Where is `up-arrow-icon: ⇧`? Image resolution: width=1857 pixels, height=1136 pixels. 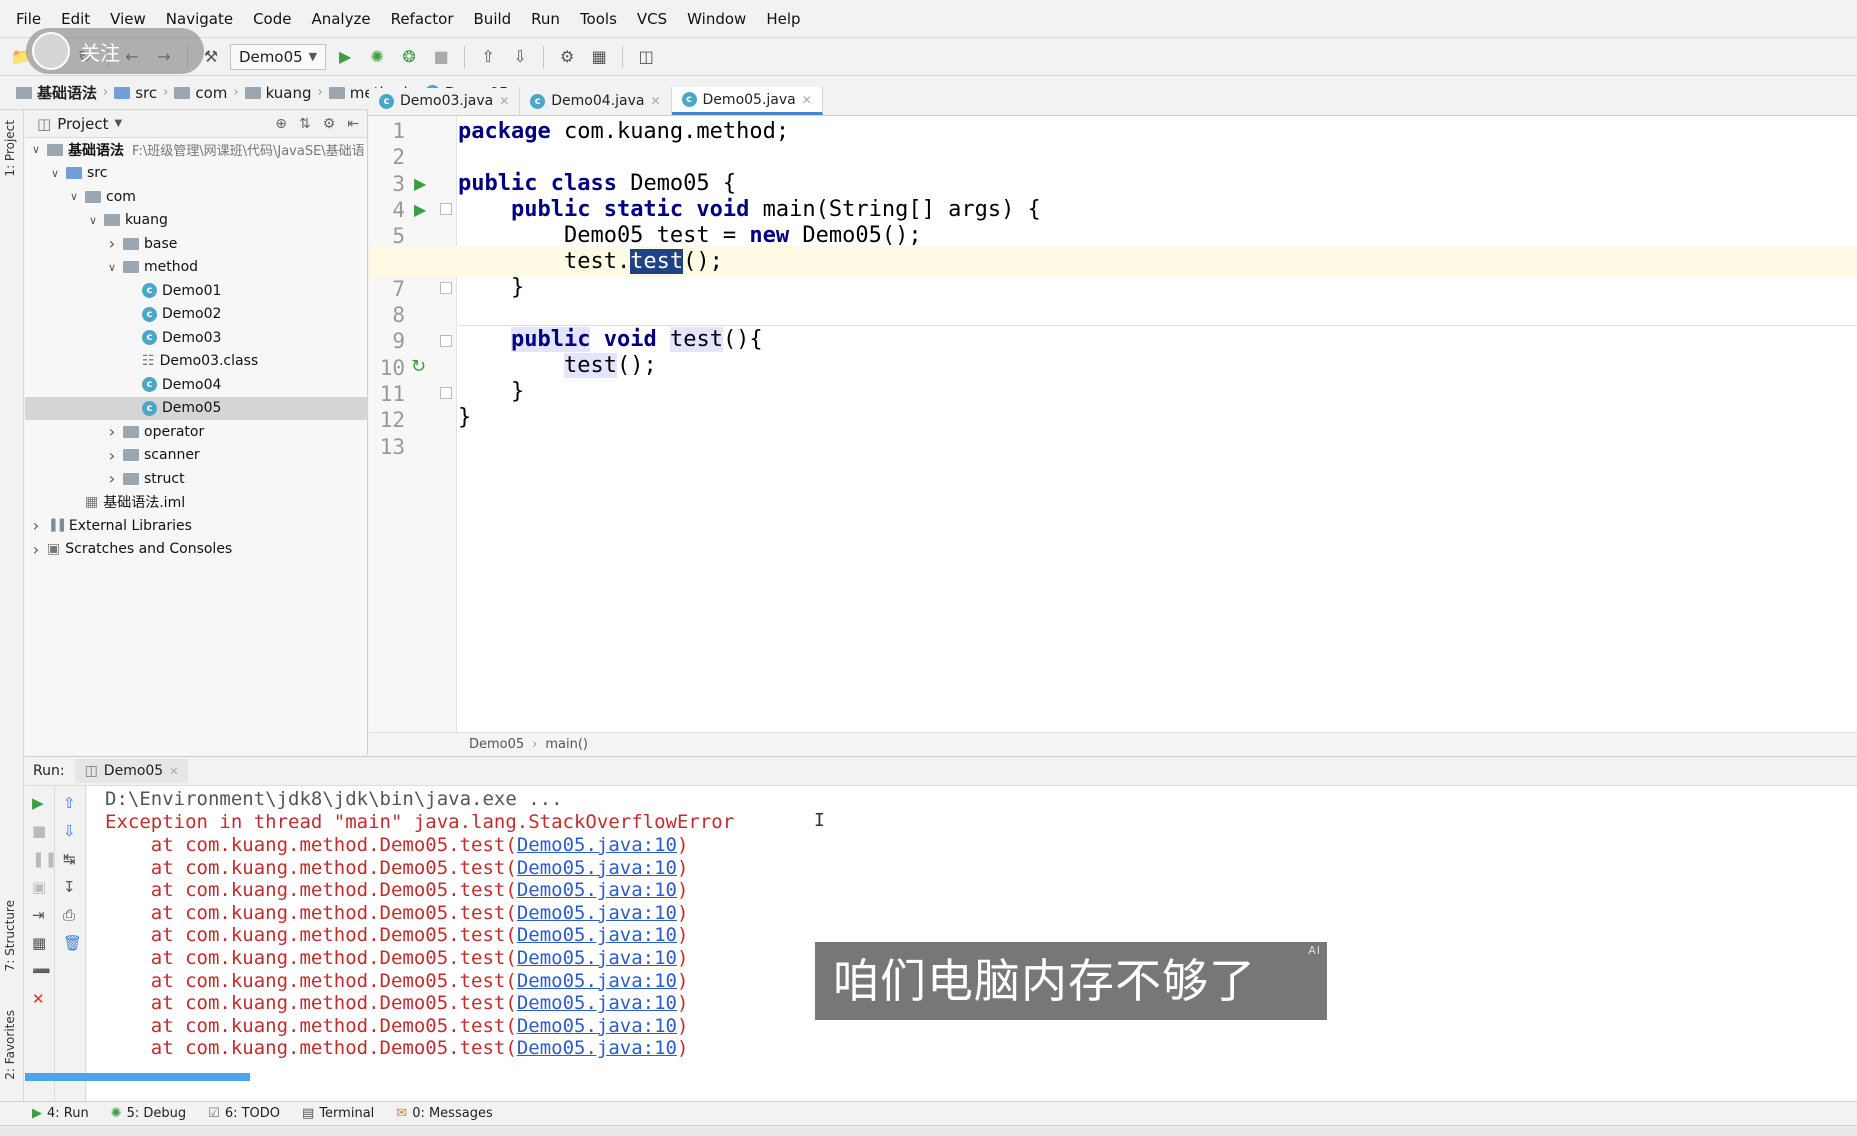
up-arrow-icon: ⇧ is located at coordinates (69, 803).